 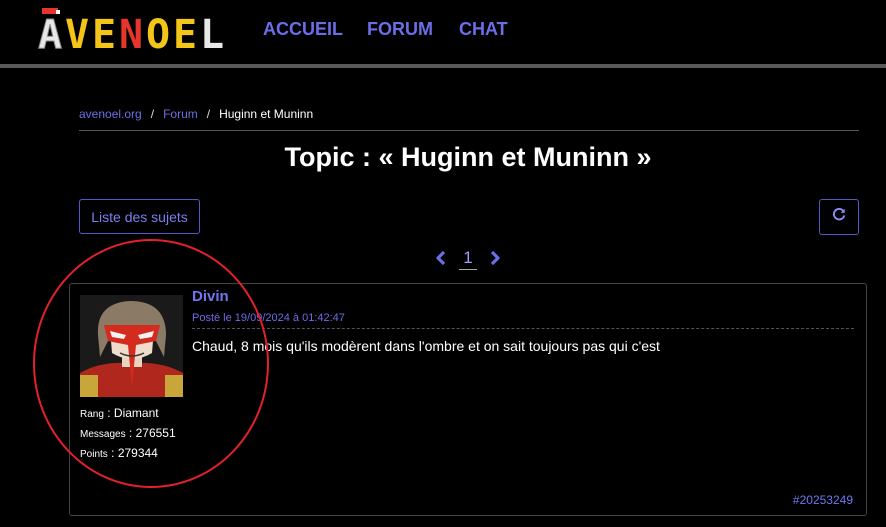 I want to click on chevron-right-icon, so click(x=495, y=258).